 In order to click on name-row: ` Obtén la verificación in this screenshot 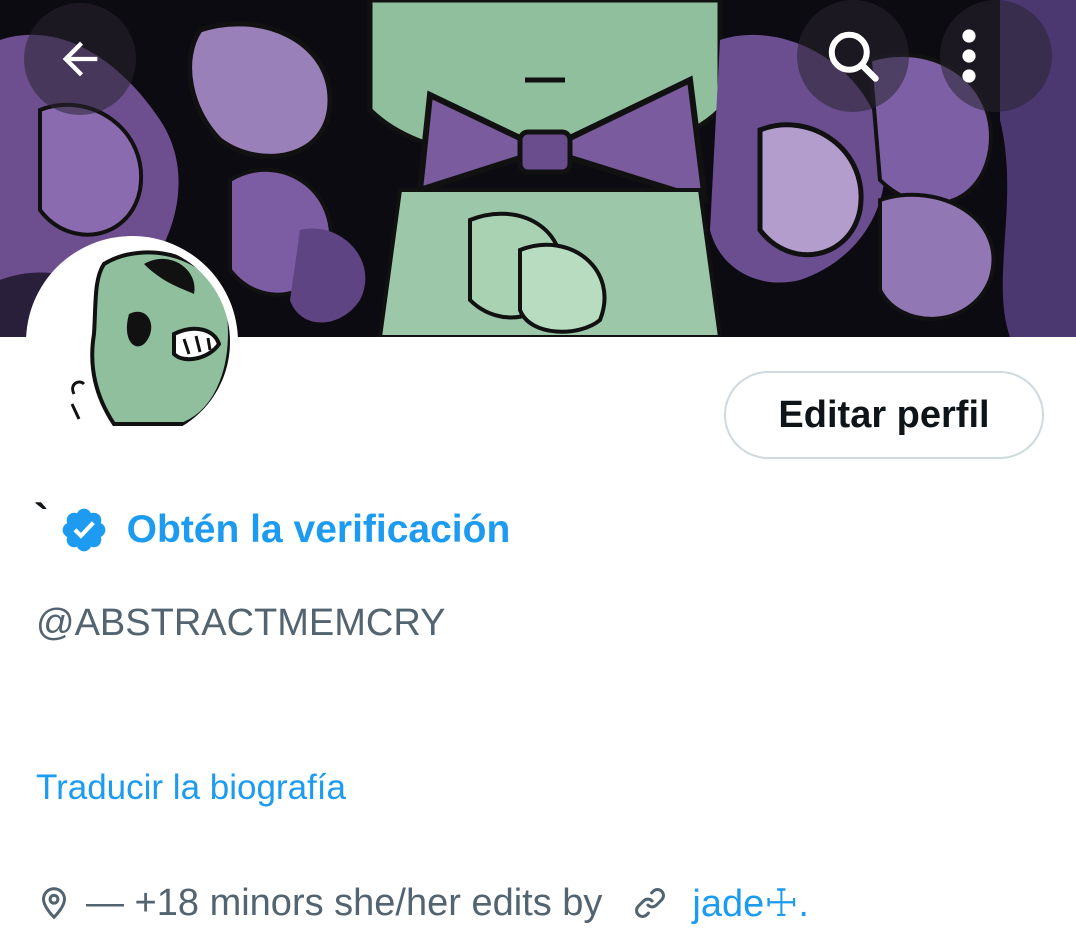, I will do `click(272, 527)`.